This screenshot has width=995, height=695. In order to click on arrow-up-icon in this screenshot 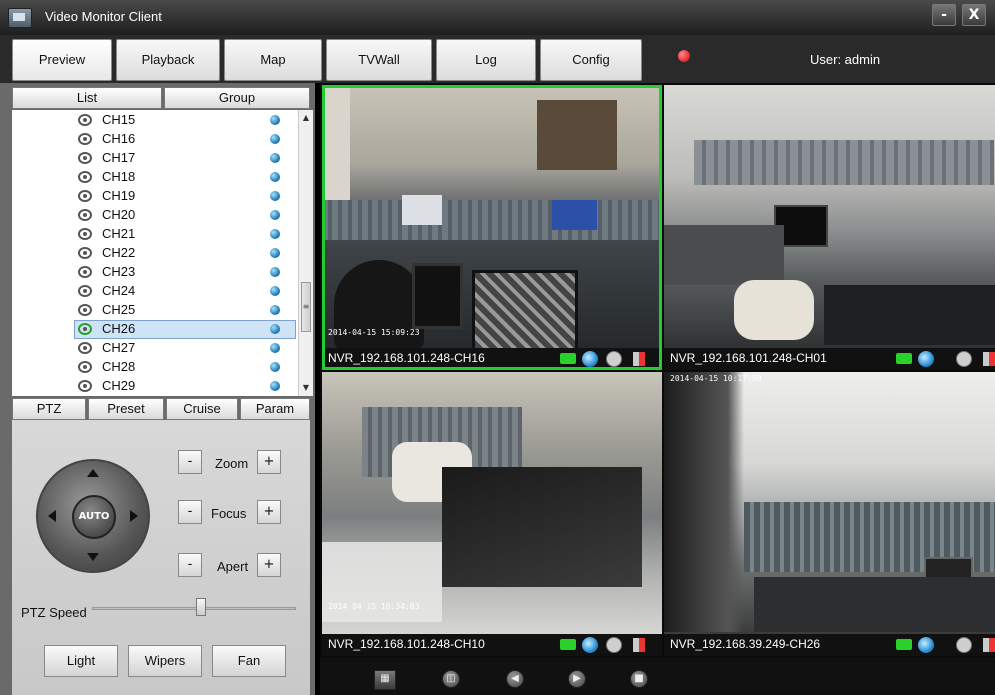, I will do `click(93, 473)`.